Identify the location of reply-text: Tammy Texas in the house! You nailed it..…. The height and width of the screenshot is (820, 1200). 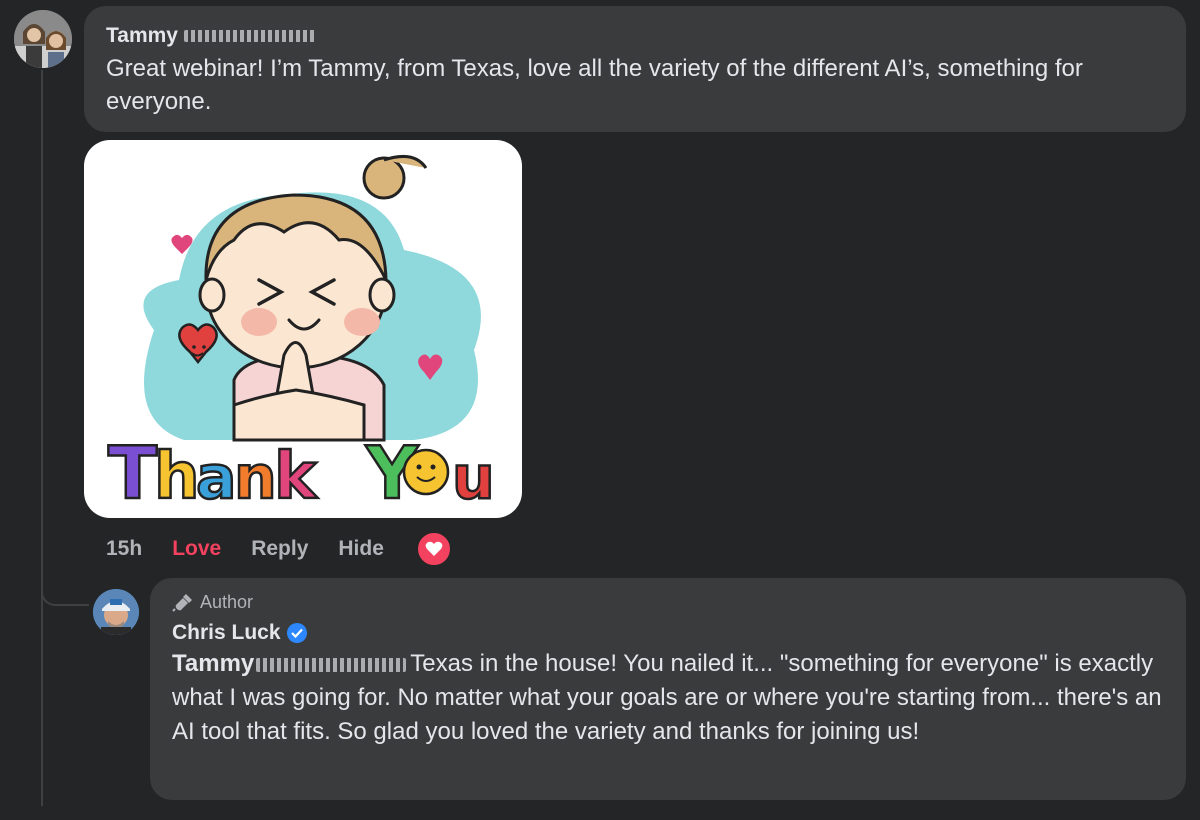
(668, 698).